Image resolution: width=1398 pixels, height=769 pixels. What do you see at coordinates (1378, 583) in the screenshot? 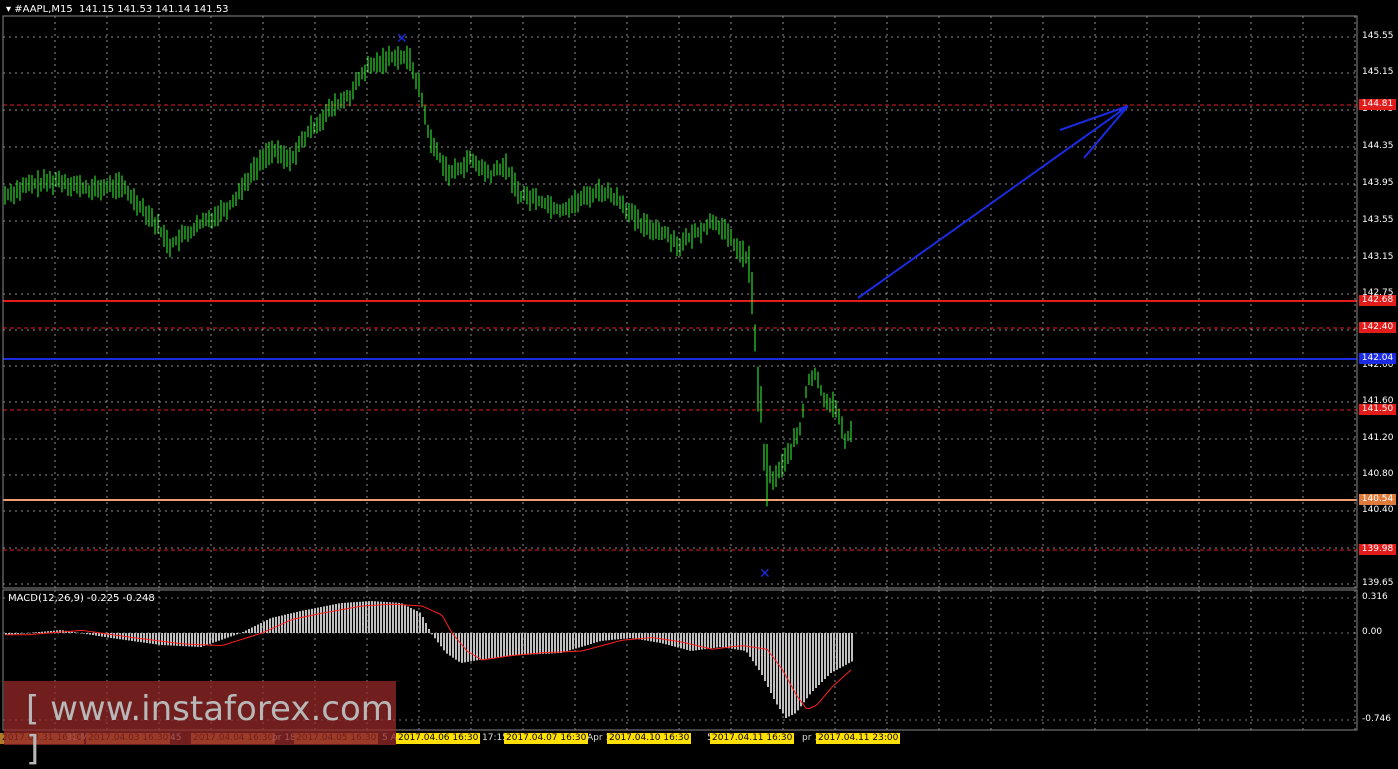
I see `price-axis-label: 139.65` at bounding box center [1378, 583].